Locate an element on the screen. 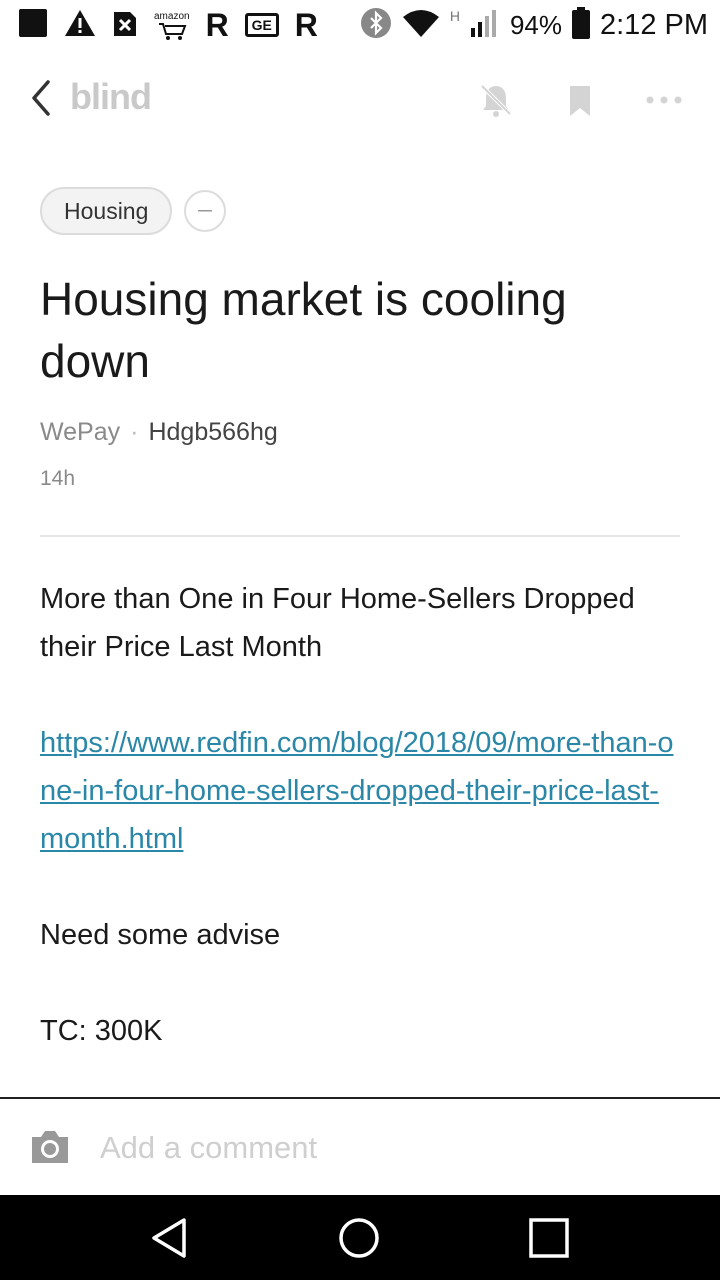 The height and width of the screenshot is (1280, 720). ge-app-icon: GE is located at coordinates (261, 25).